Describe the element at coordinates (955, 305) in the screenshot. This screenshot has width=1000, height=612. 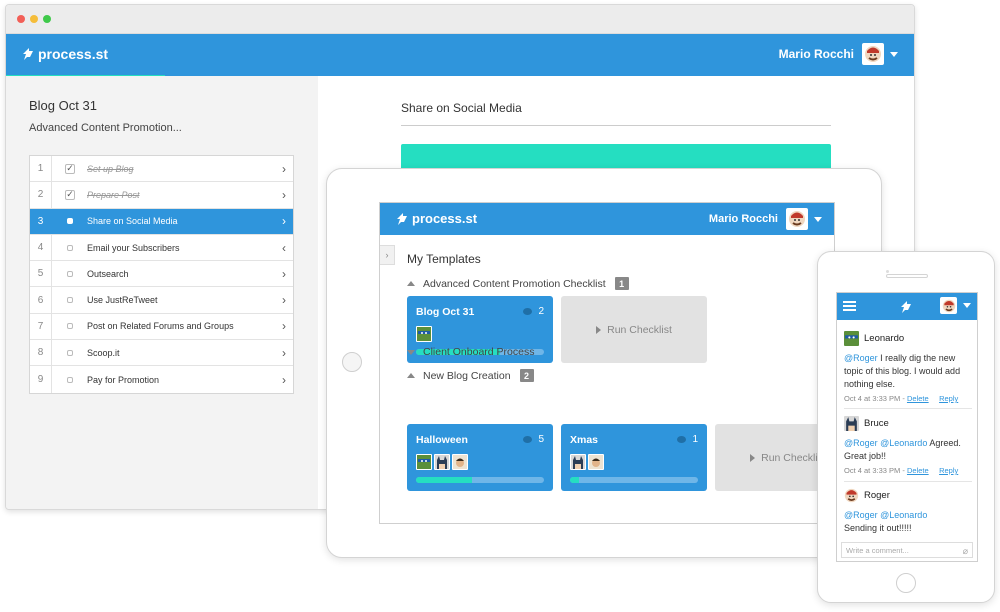
I see `user-menu` at that location.